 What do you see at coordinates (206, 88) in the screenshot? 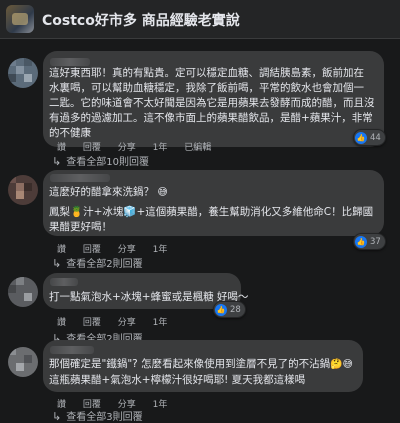
I see `comment-line: 水裏喝，可以幫助血糖穩定，我除了飯前喝，平常的飲水也會加個一` at bounding box center [206, 88].